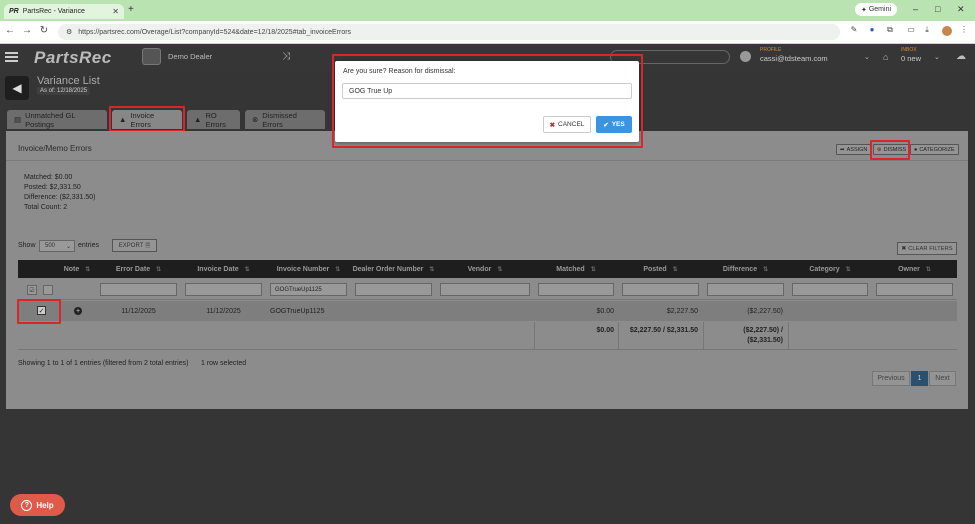  I want to click on column-header-vendor: Vendor ⇅, so click(485, 269).